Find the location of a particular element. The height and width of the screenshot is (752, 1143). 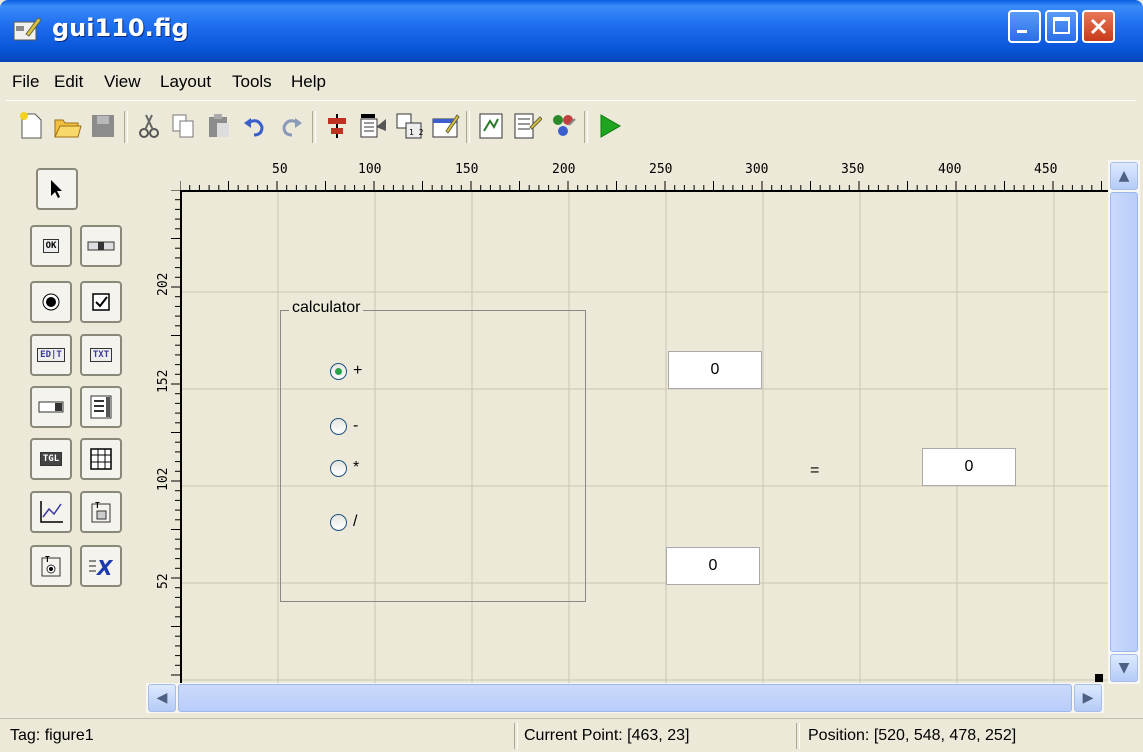

palette-toggle-button: TGL is located at coordinates (51, 459).